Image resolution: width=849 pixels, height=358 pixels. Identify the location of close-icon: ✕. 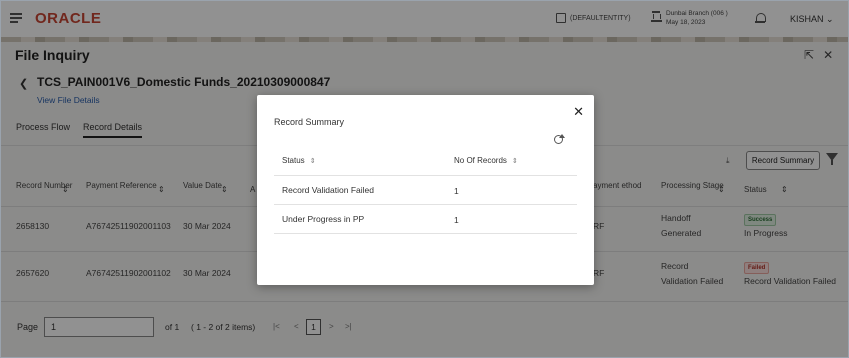
(578, 112).